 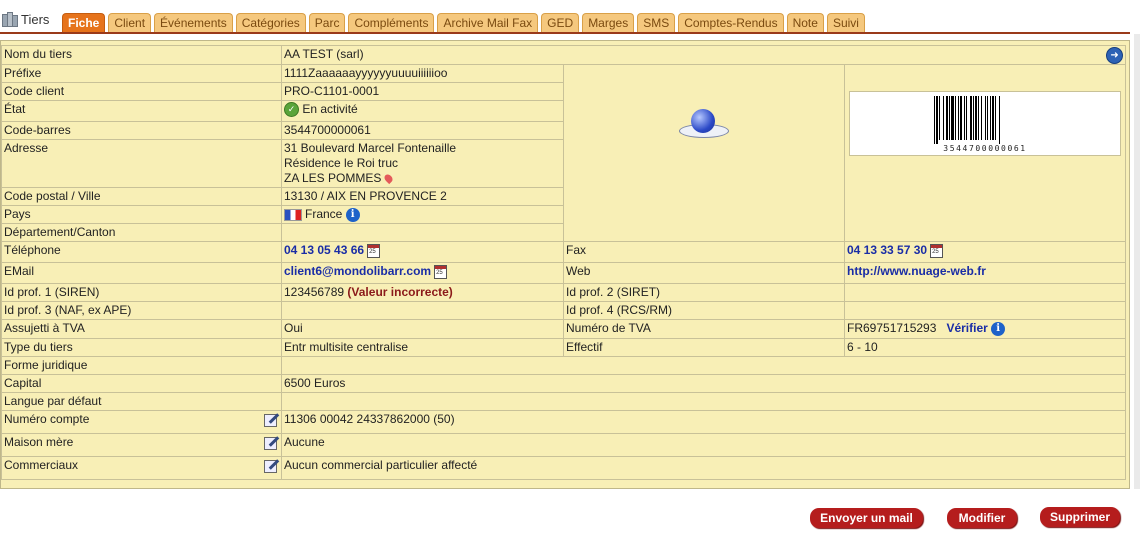 I want to click on field-value: Aucun commercial particulier affecté, so click(x=703, y=468).